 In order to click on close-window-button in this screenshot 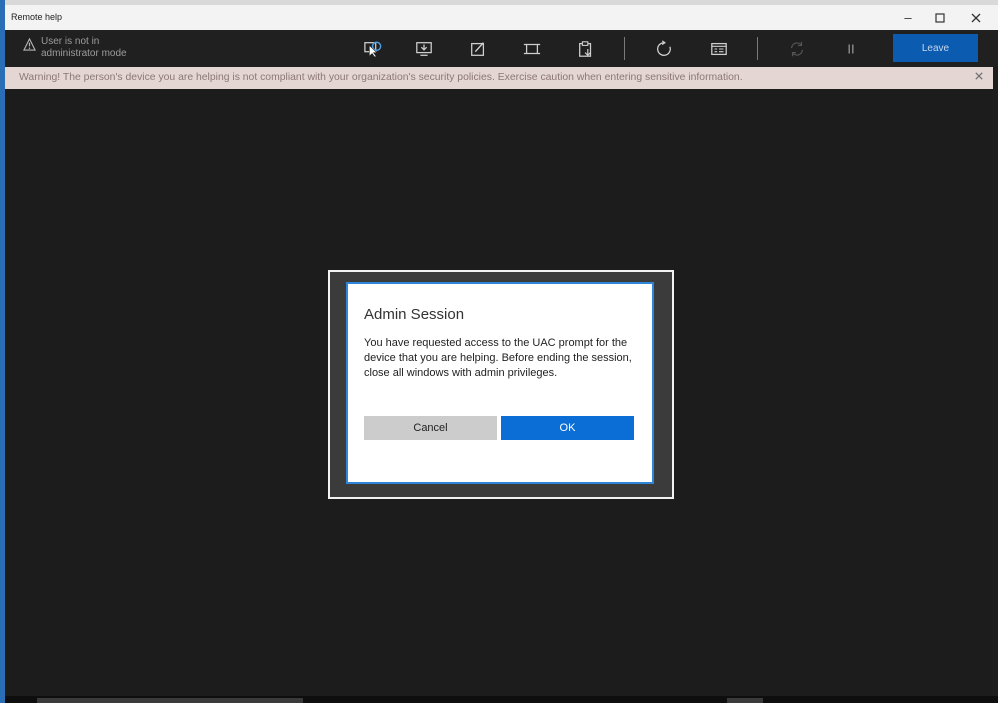, I will do `click(976, 17)`.